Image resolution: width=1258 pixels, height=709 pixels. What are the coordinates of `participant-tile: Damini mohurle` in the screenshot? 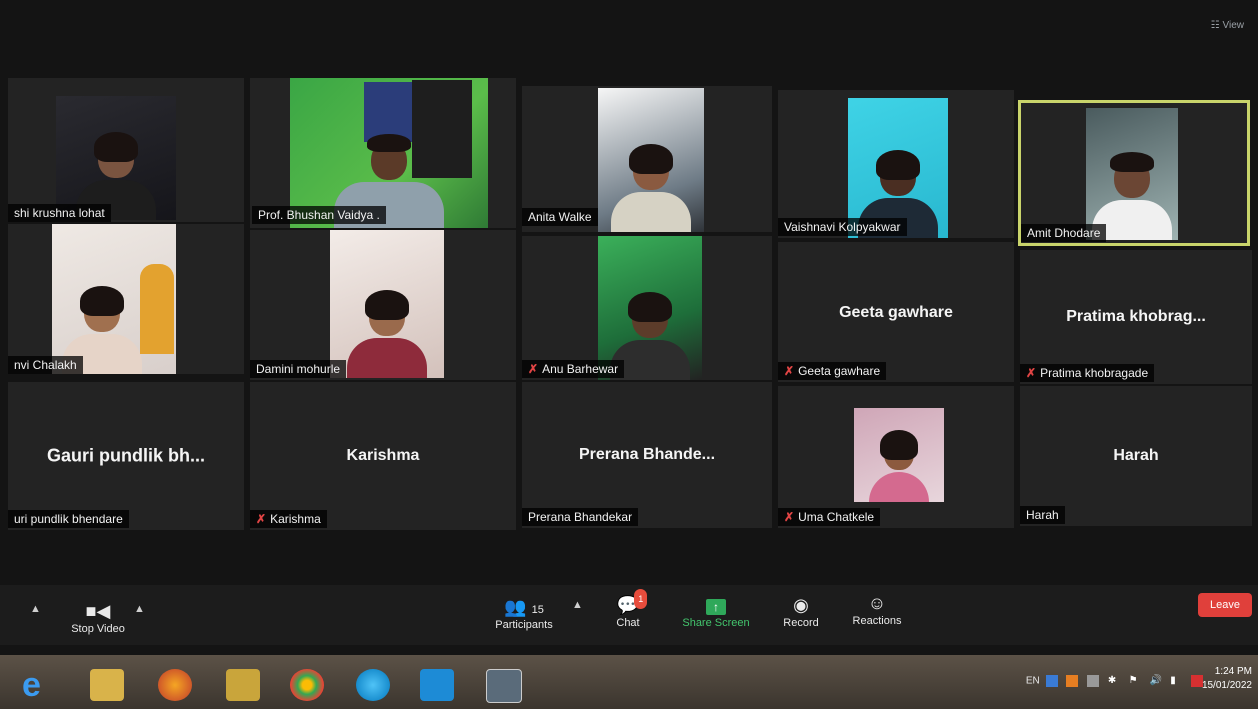 It's located at (383, 305).